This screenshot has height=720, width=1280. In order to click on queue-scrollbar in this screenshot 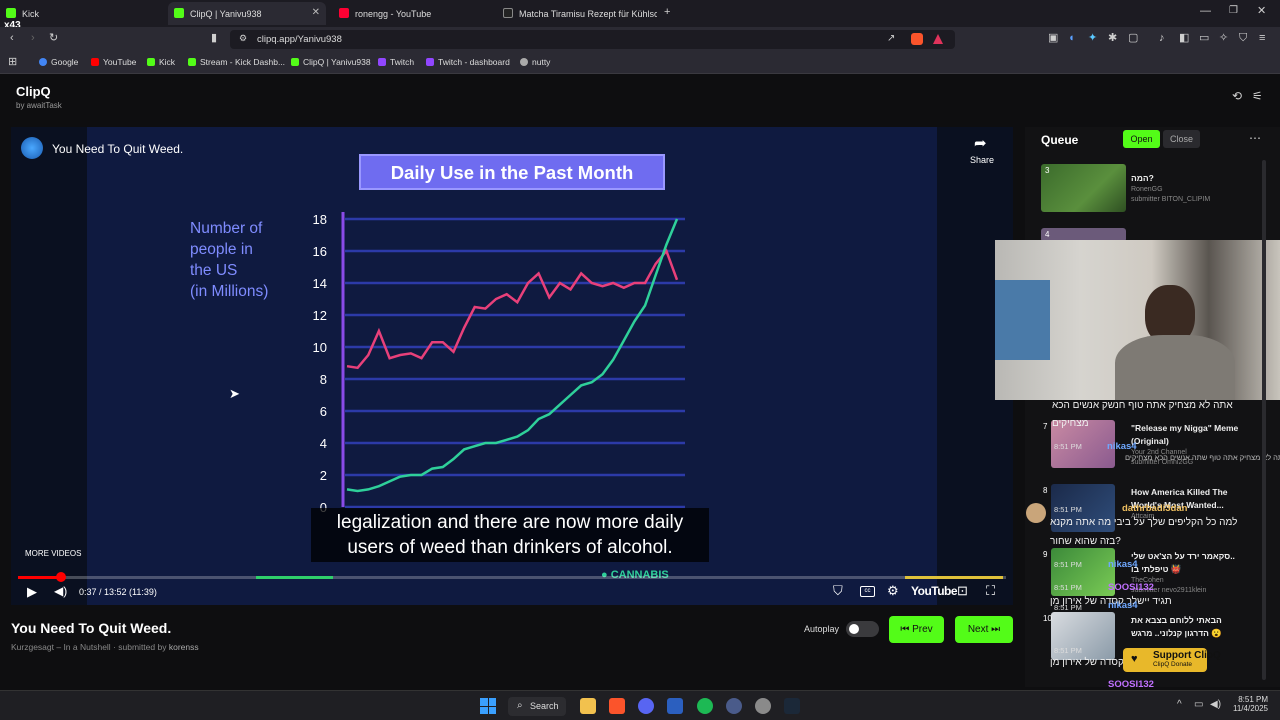, I will do `click(1264, 420)`.